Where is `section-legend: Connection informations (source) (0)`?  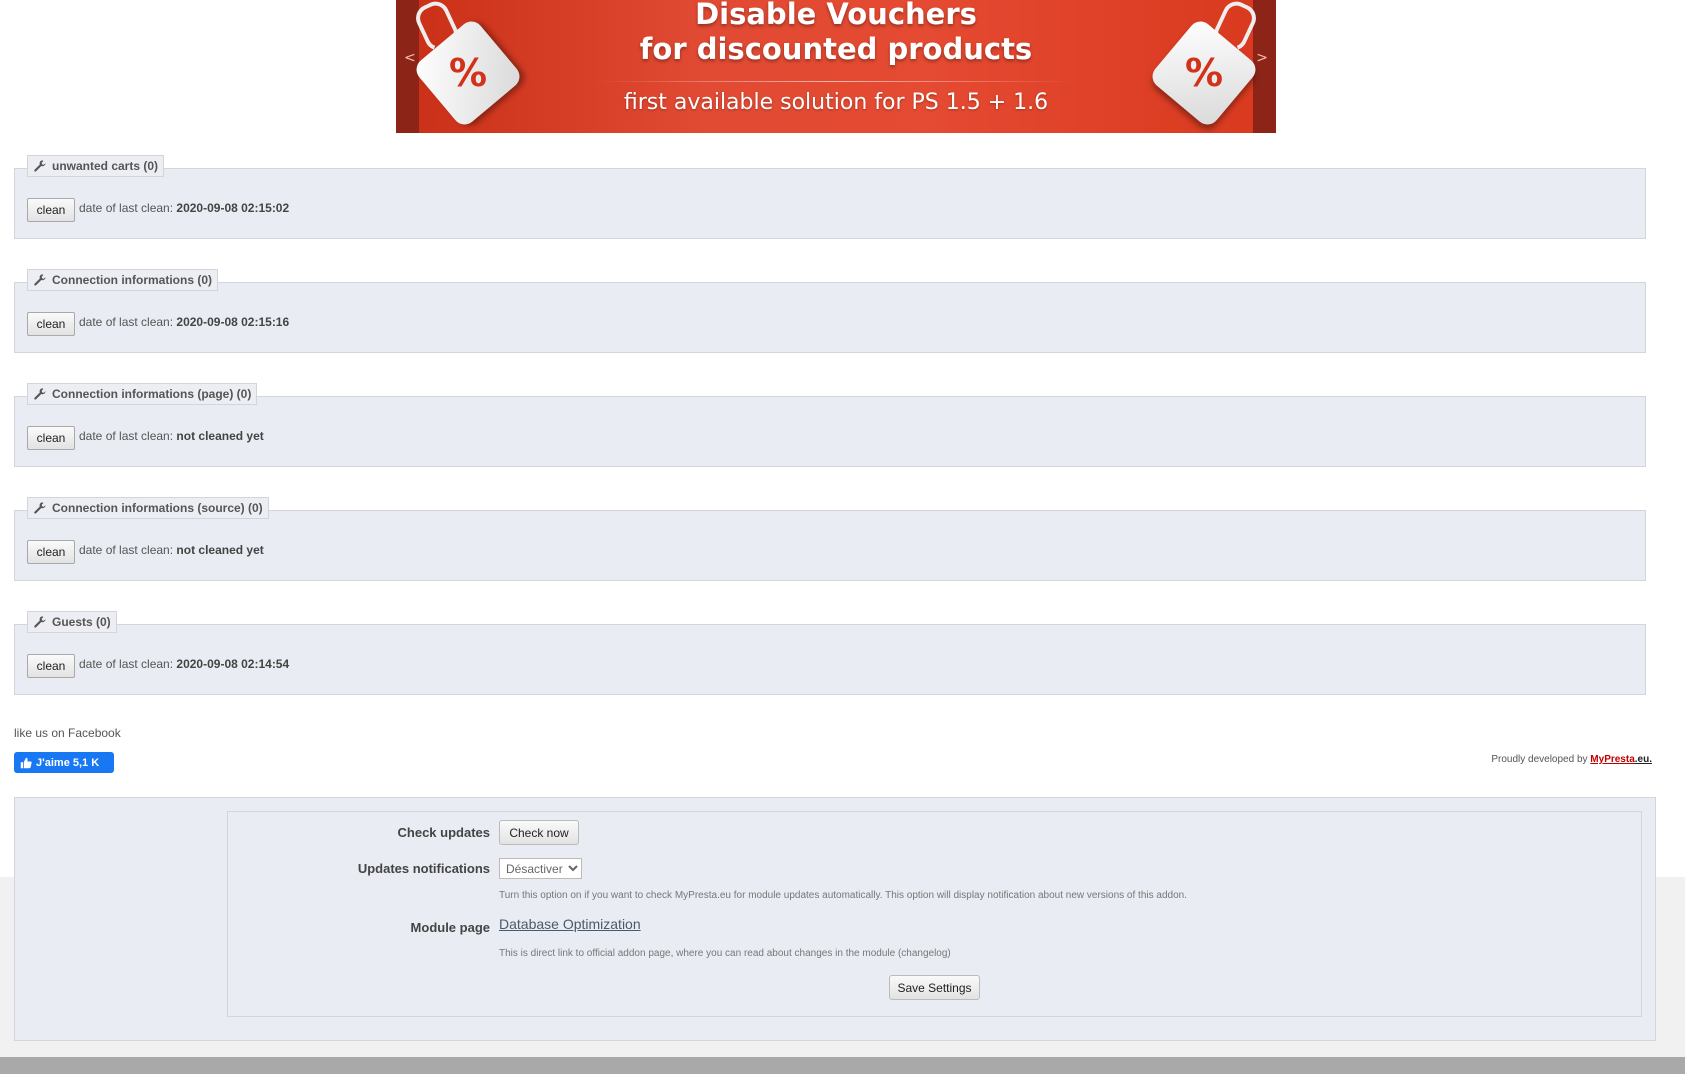
section-legend: Connection informations (source) (0) is located at coordinates (148, 508).